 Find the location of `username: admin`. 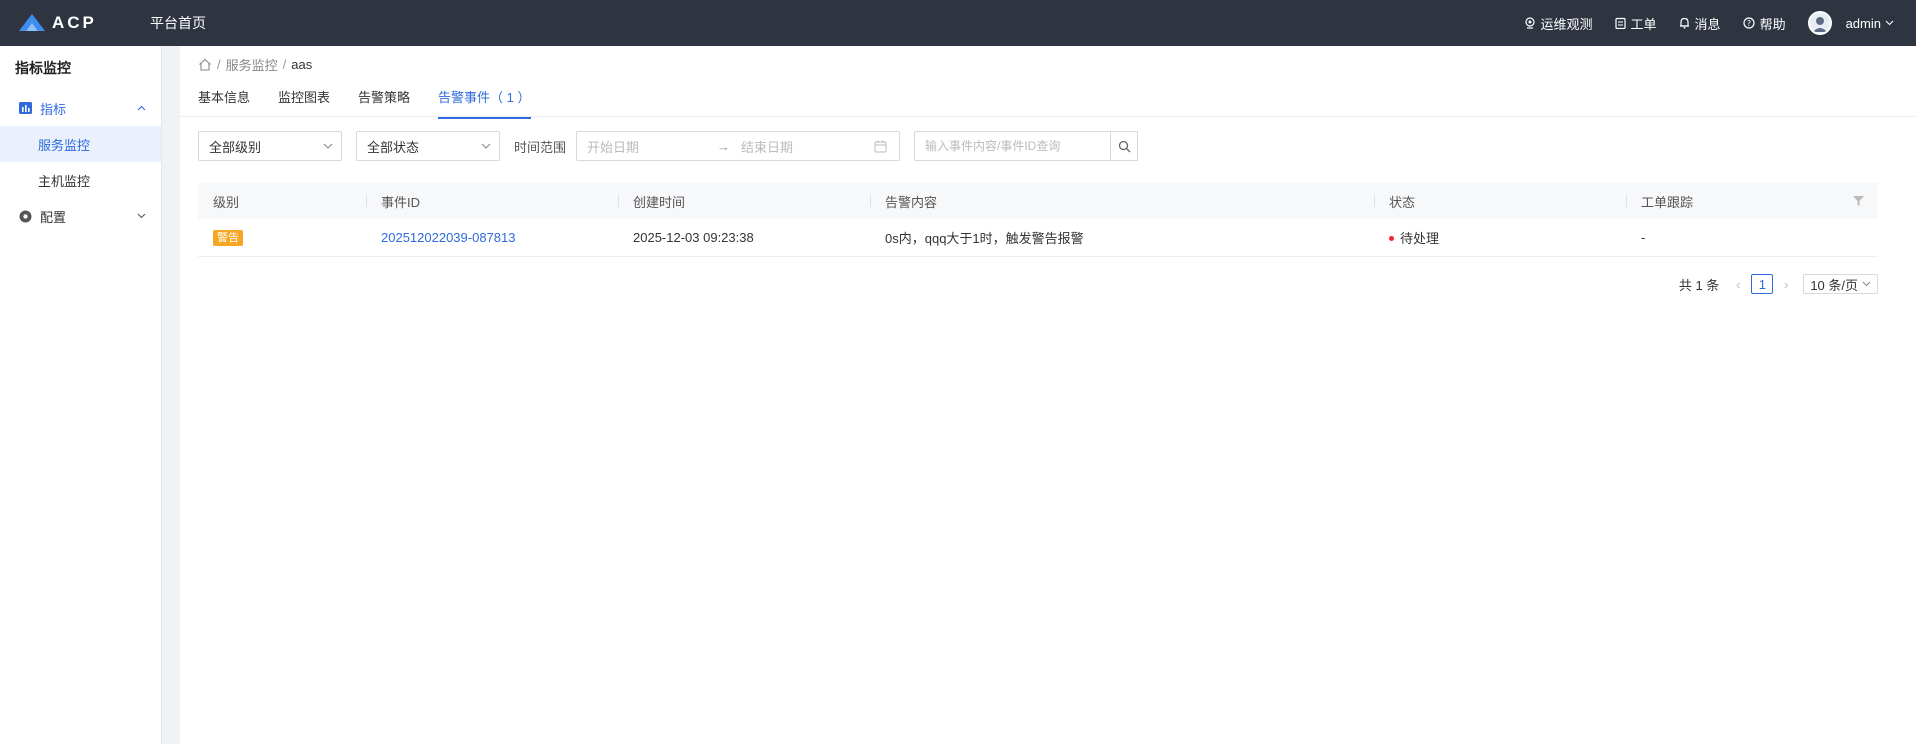

username: admin is located at coordinates (1863, 23).